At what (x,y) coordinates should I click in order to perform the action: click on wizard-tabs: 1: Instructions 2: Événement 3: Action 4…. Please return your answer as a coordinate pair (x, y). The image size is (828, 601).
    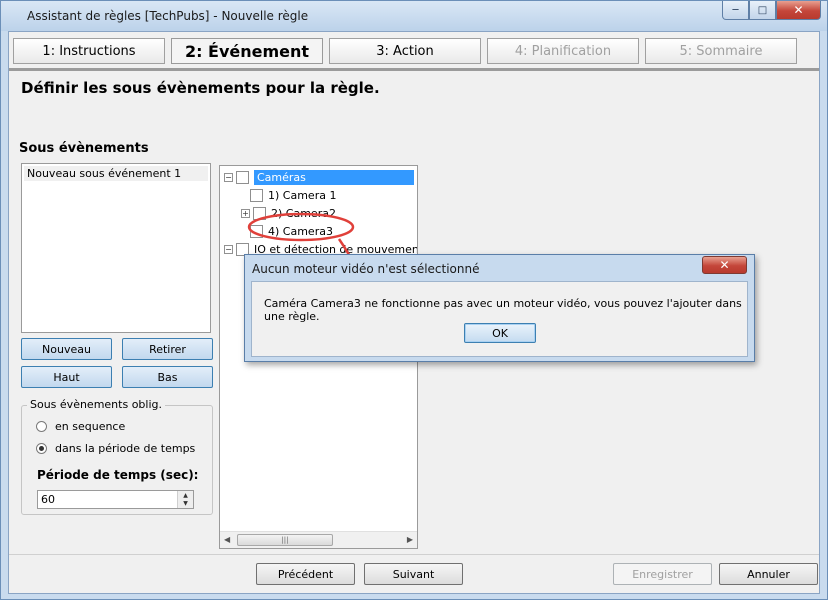
    Looking at the image, I should click on (408, 52).